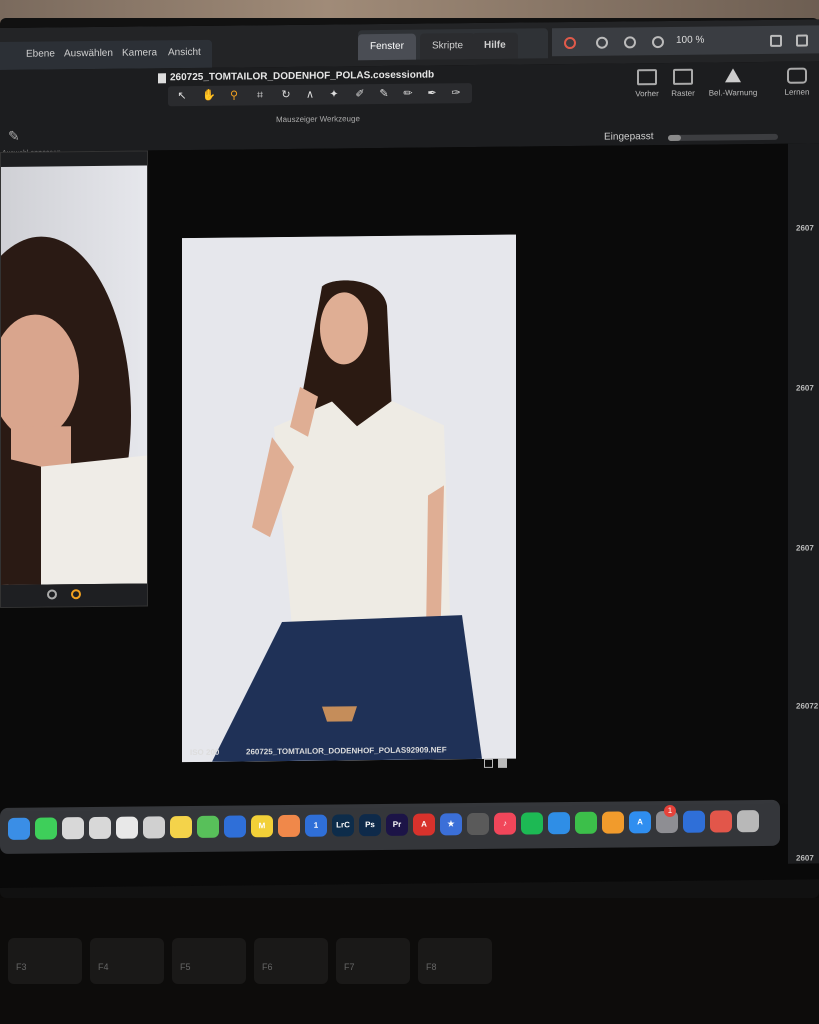 The height and width of the screenshot is (1024, 819). Describe the element at coordinates (602, 42) in the screenshot. I see `target-icon` at that location.